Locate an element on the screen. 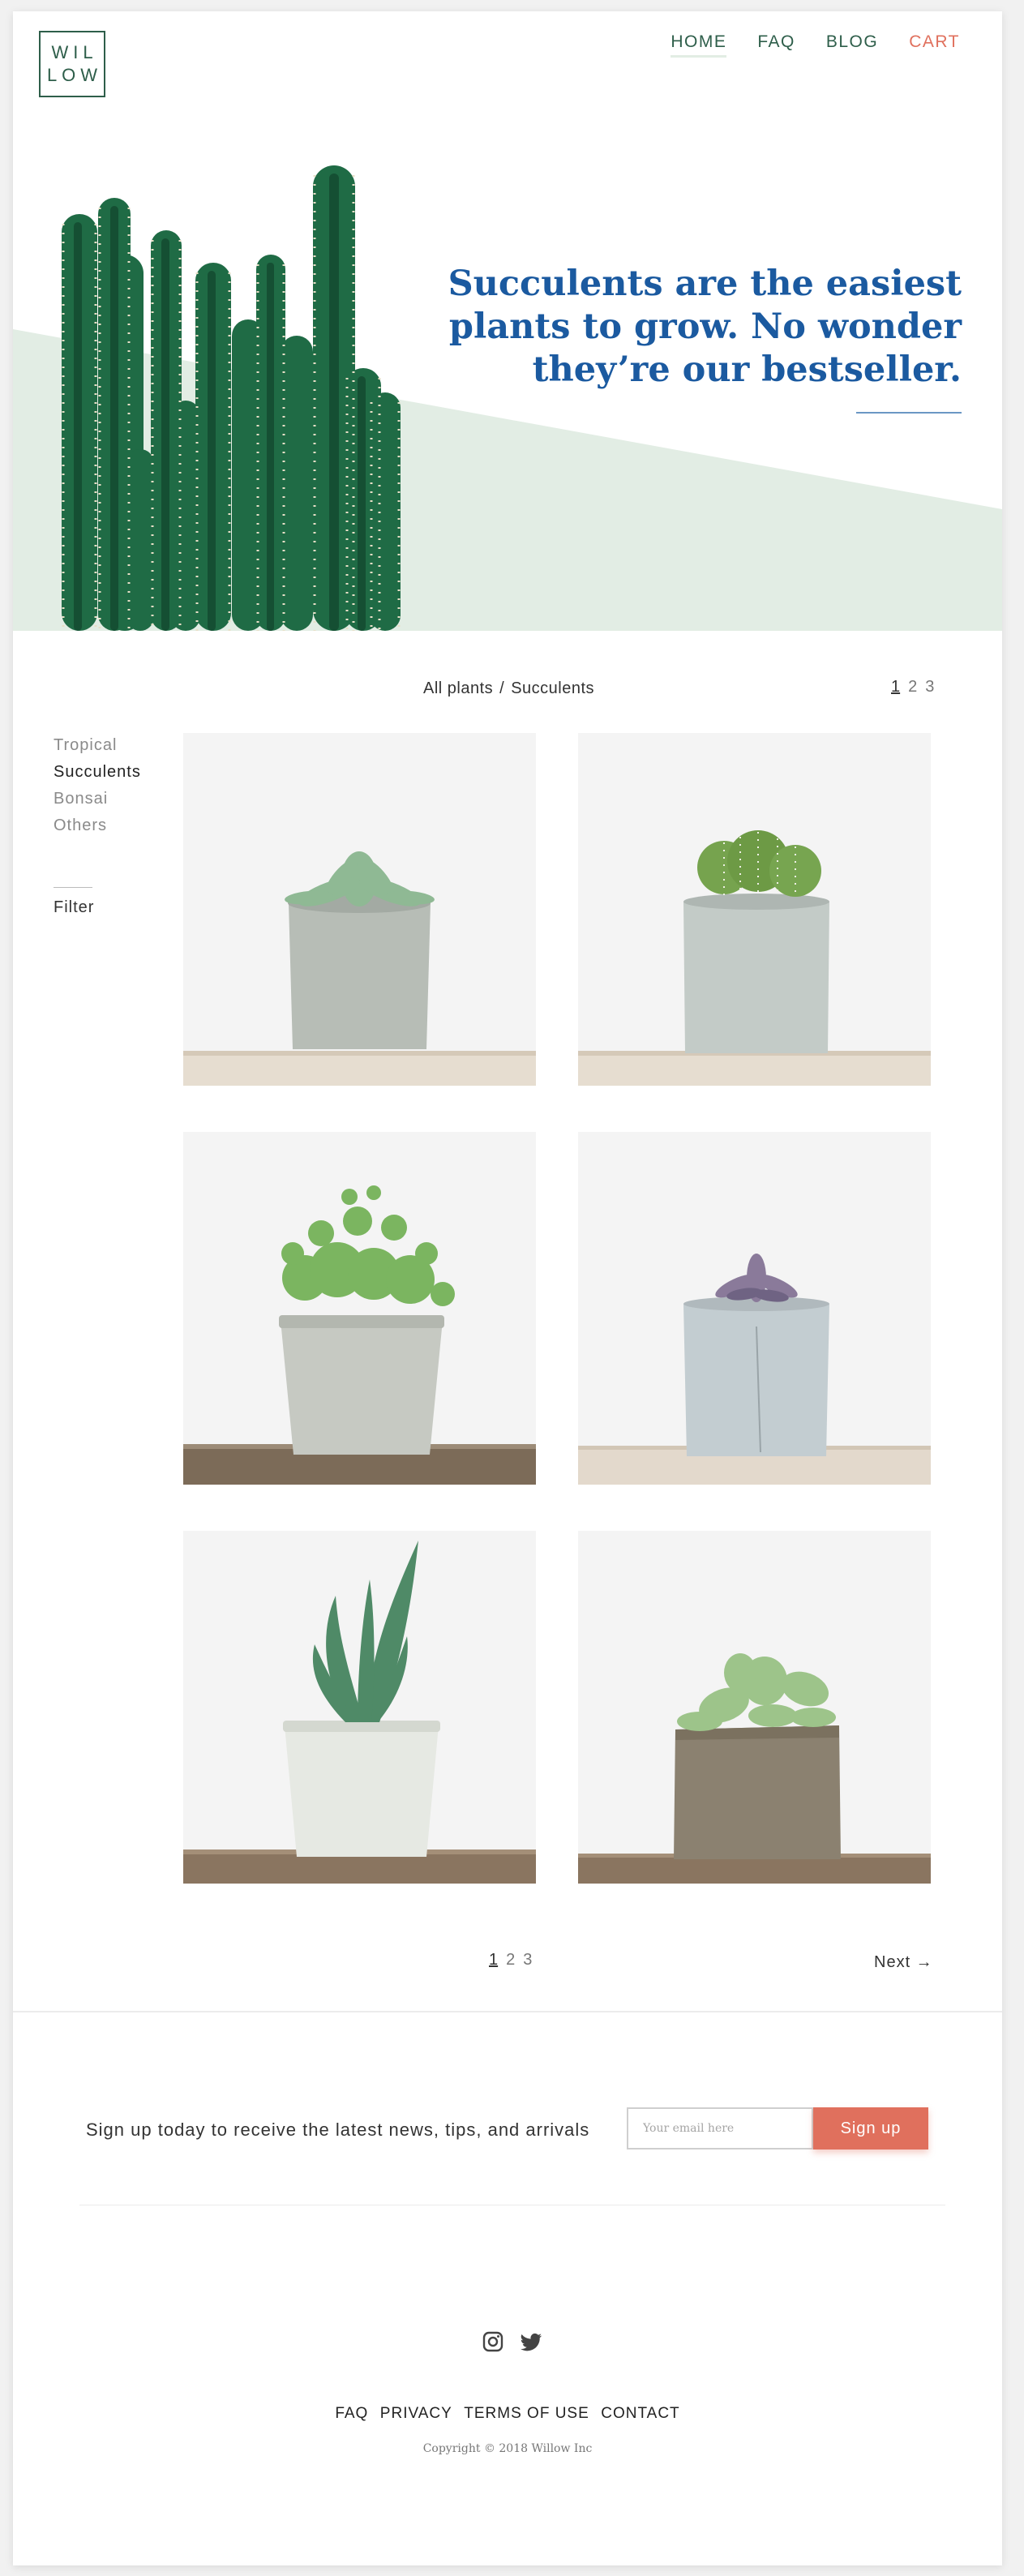  small-rosette-concrete-pot is located at coordinates (754, 1369).